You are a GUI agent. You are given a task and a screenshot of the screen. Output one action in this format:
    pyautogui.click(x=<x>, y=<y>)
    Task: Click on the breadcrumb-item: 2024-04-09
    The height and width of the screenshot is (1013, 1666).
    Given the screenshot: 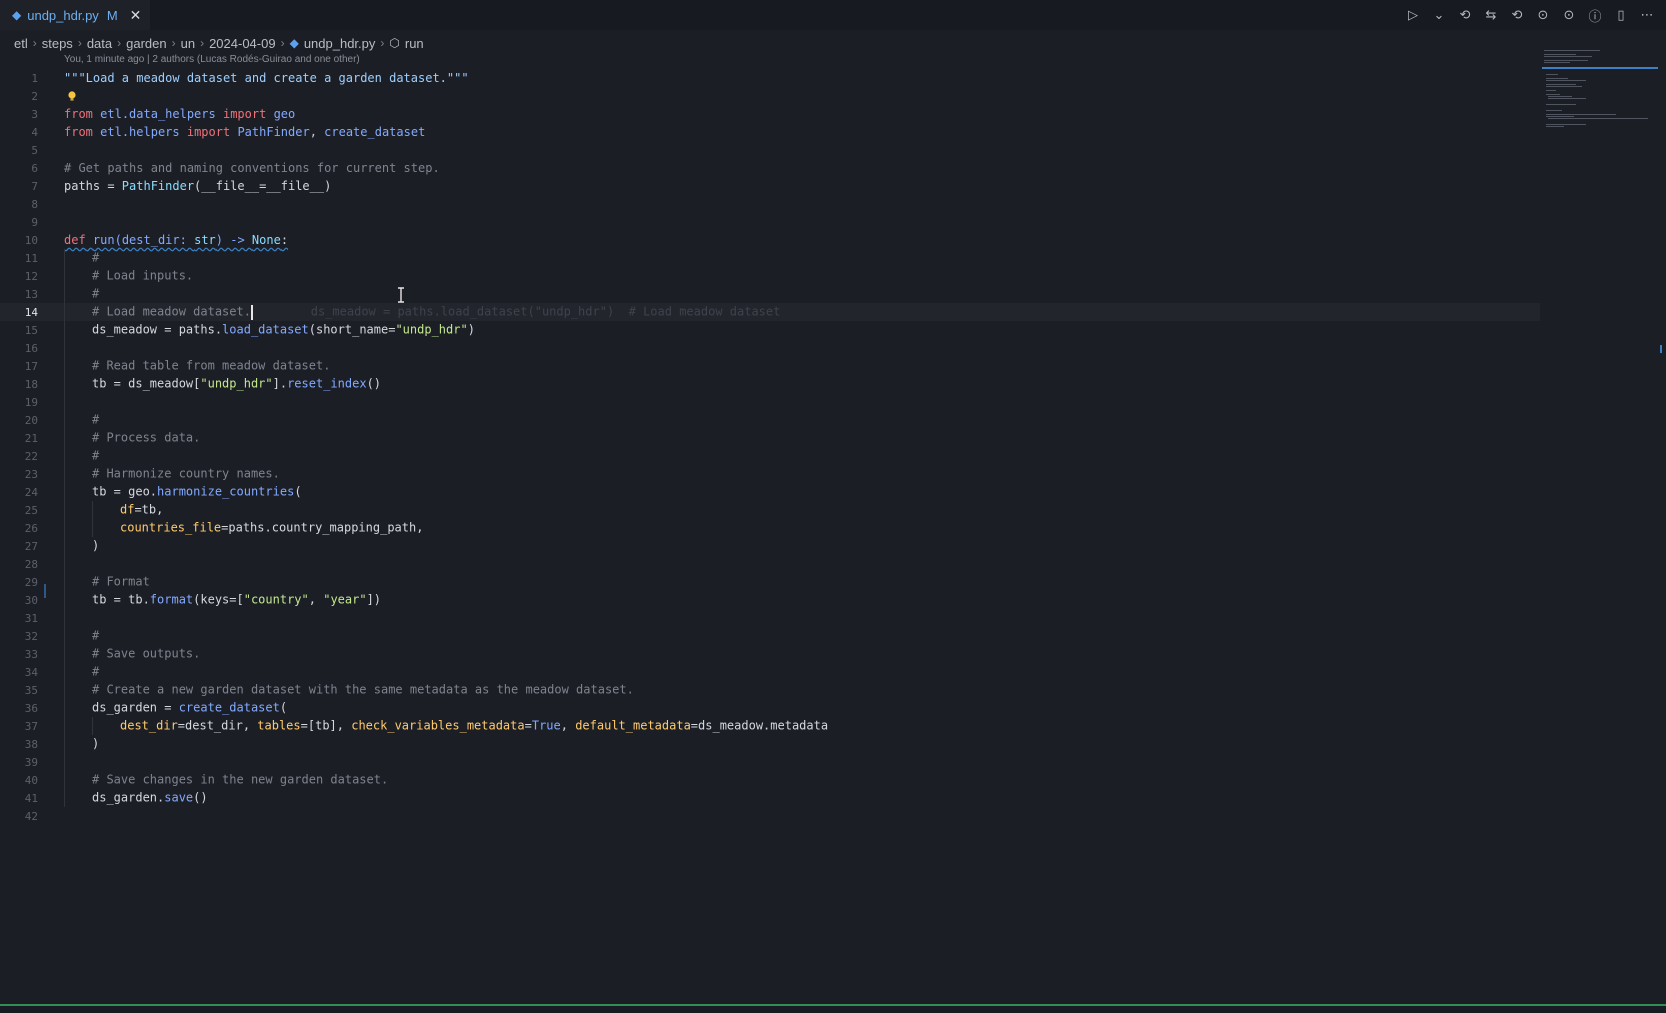 What is the action you would take?
    pyautogui.click(x=242, y=43)
    